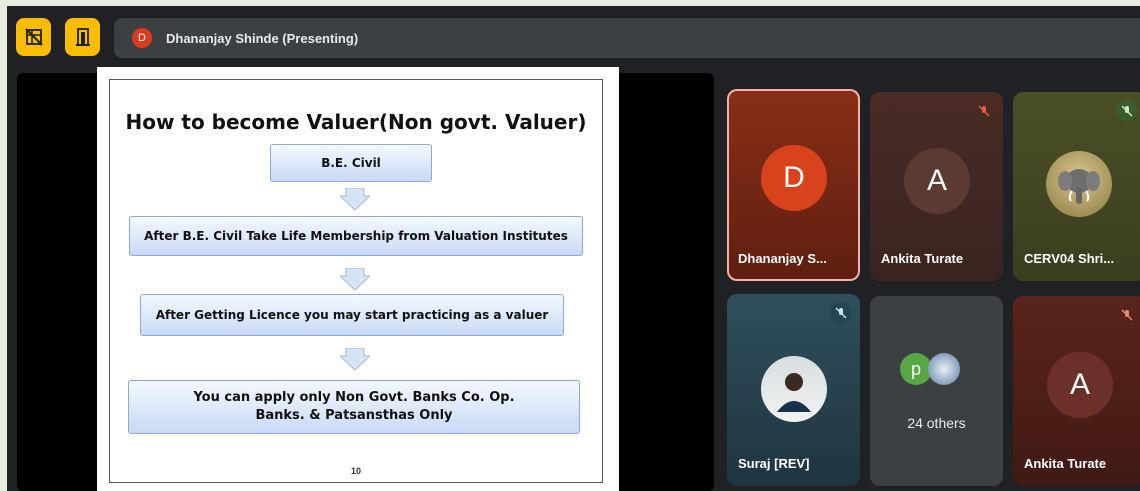 This screenshot has width=1140, height=491. What do you see at coordinates (262, 38) in the screenshot?
I see `presenter-label: Dhananjay Shinde (Presenting)` at bounding box center [262, 38].